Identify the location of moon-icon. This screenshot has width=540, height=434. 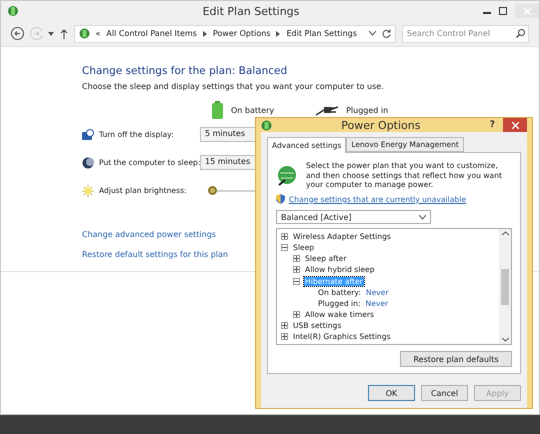
(88, 162).